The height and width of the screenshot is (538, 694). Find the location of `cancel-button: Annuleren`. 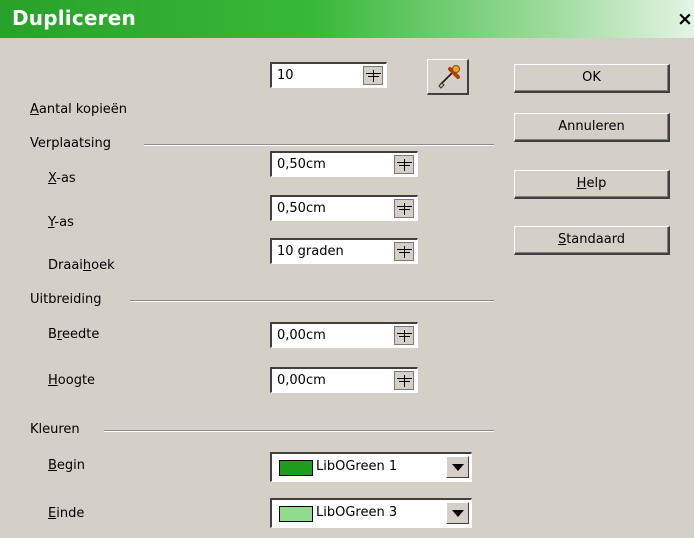

cancel-button: Annuleren is located at coordinates (592, 127).